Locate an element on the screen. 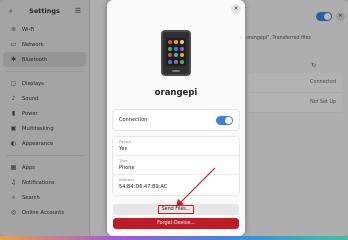 Image resolution: width=348 pixels, height=240 pixels. close-icon: ✕ is located at coordinates (236, 9).